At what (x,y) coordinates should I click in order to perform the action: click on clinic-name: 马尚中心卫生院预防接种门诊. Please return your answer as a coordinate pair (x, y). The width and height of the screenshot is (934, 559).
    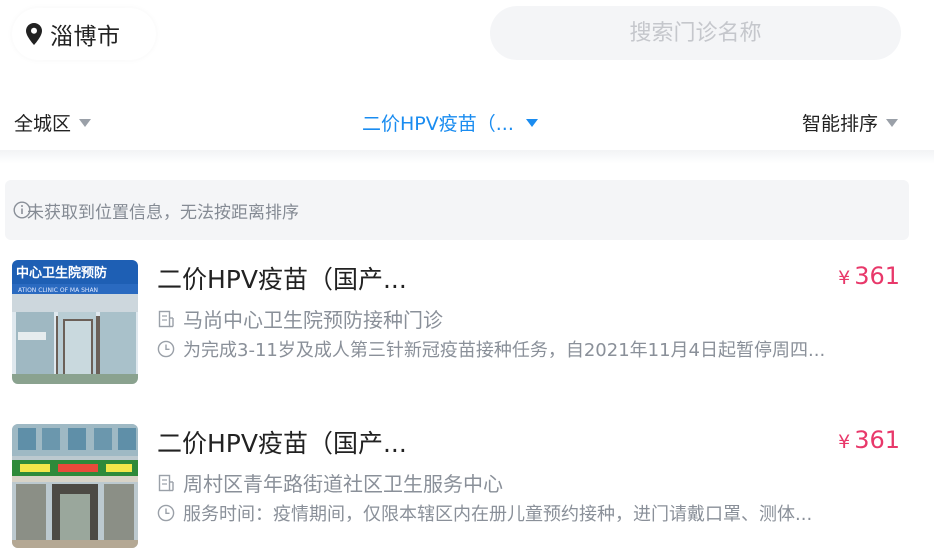
    Looking at the image, I should click on (313, 320).